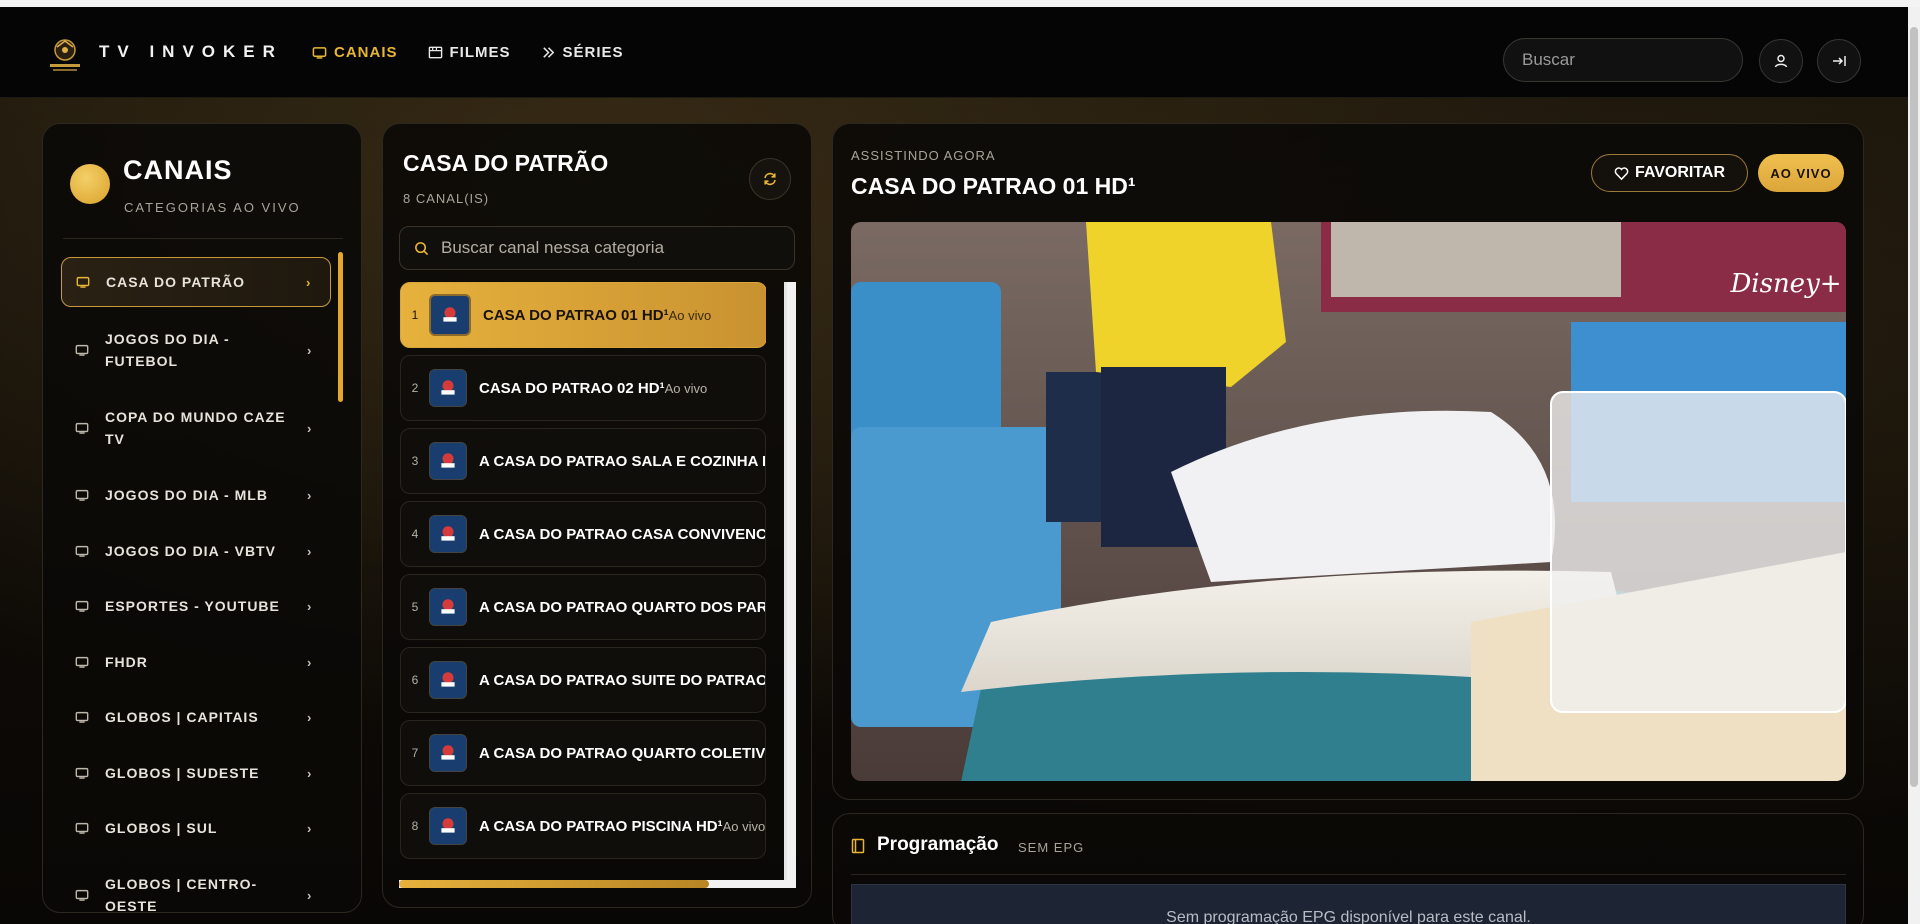 The image size is (1920, 924). I want to click on channel-row: 8 A CASA DO PATRAO PISCINA HD¹Ao vivo, so click(583, 826).